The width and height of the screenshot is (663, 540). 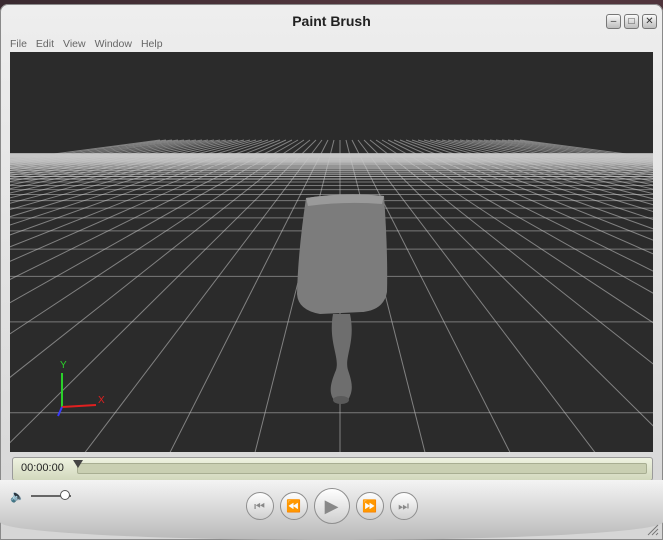 I want to click on transport-buttons: ⏮ ⏪ ▶ ⏩ ⏭, so click(x=331, y=506).